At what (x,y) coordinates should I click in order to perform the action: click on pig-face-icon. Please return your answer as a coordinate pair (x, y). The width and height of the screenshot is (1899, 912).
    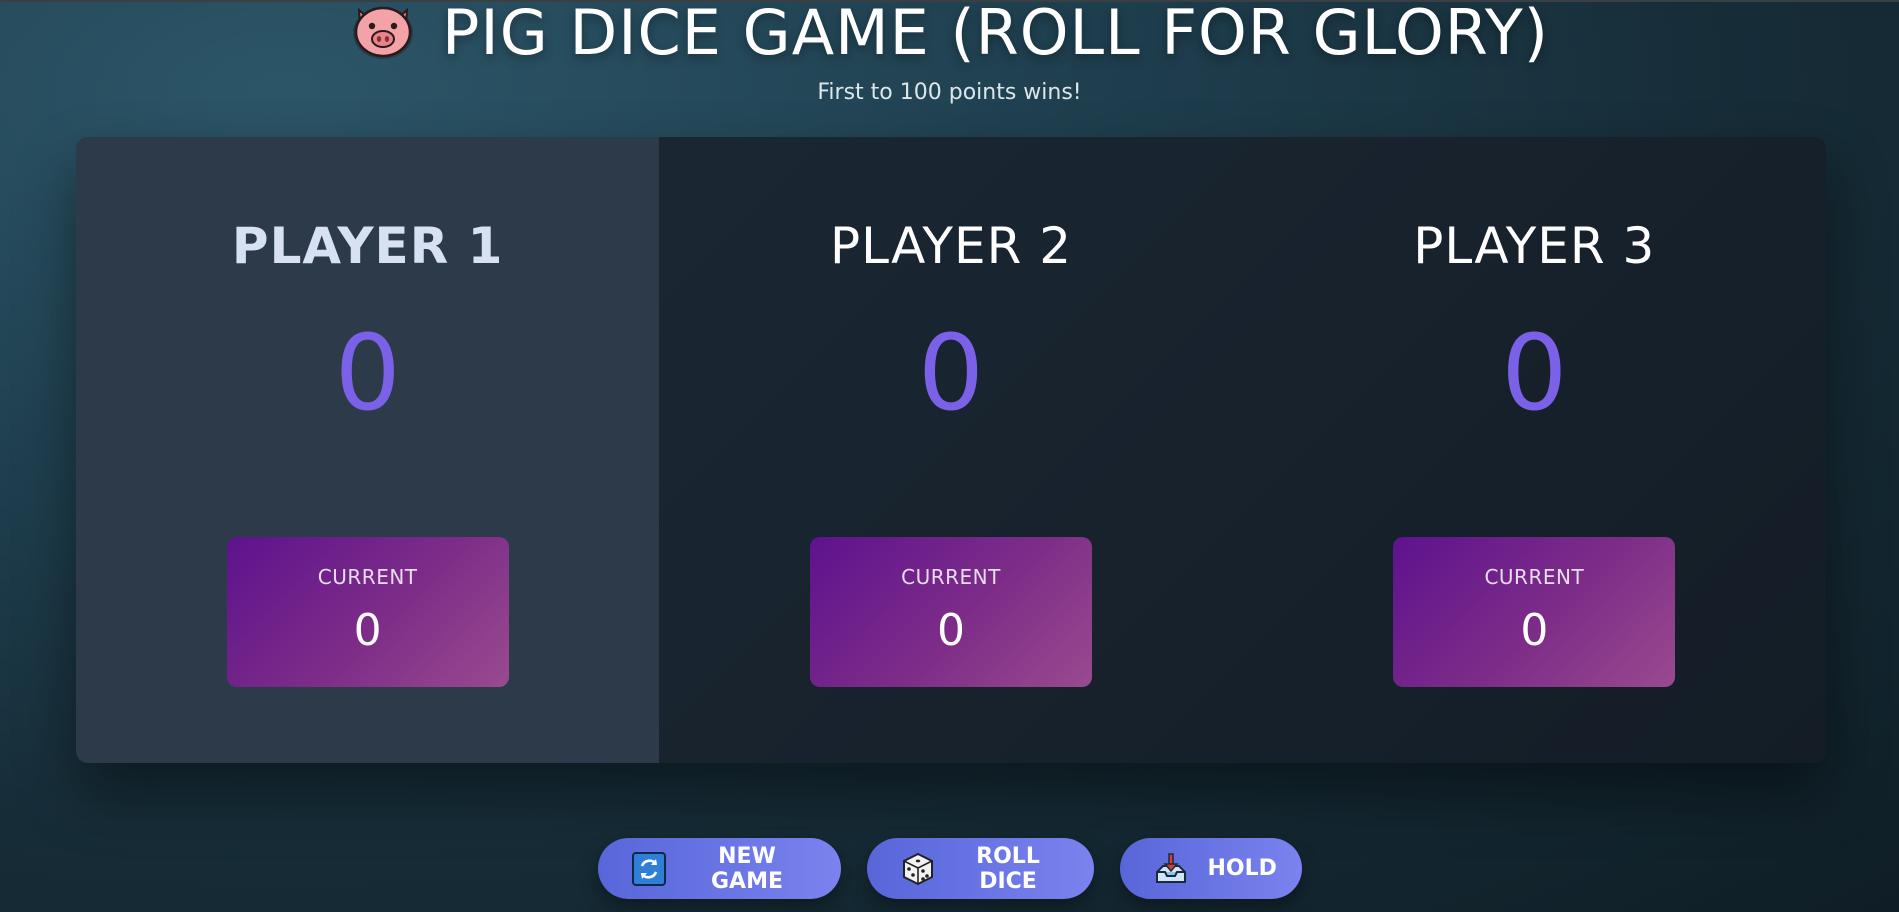
    Looking at the image, I should click on (383, 30).